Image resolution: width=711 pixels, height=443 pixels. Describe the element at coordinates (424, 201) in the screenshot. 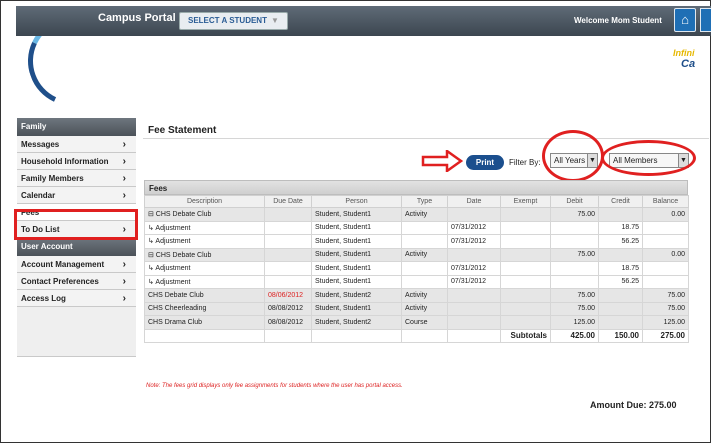

I see `column-header: Type` at that location.